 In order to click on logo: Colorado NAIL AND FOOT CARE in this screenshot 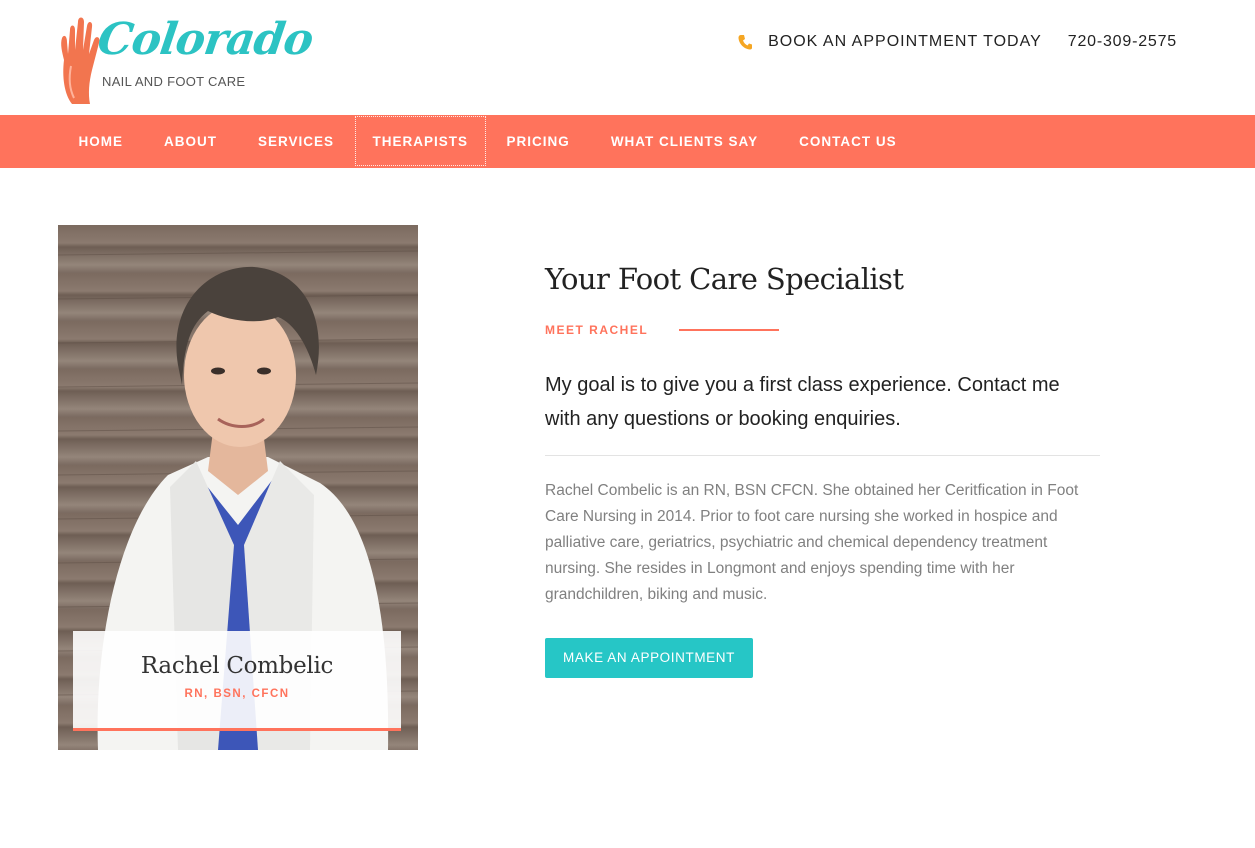, I will do `click(187, 60)`.